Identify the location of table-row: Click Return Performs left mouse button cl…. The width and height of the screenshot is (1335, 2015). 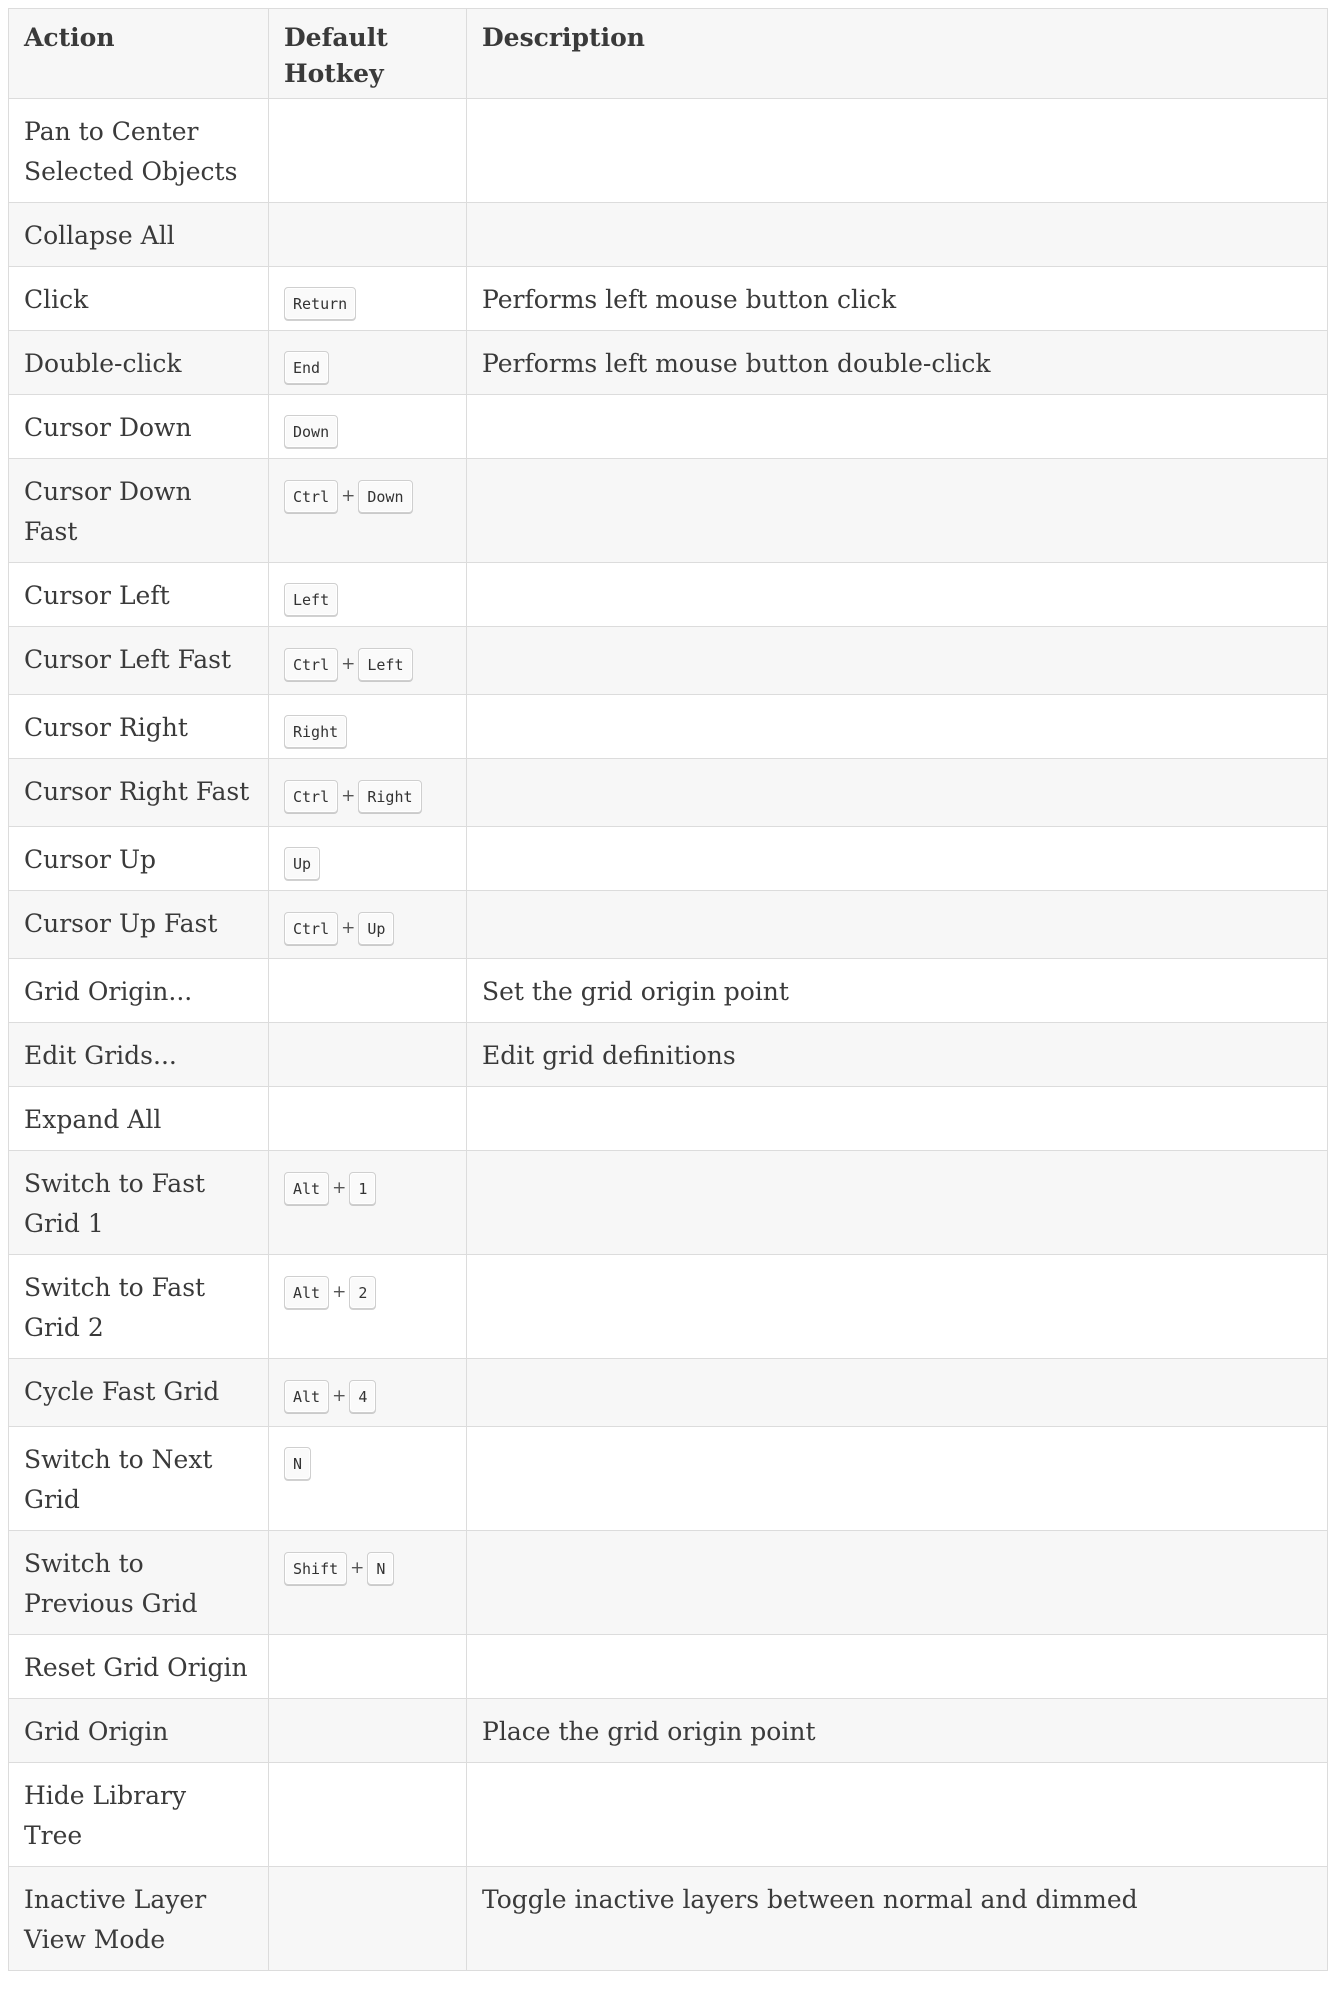
(668, 298).